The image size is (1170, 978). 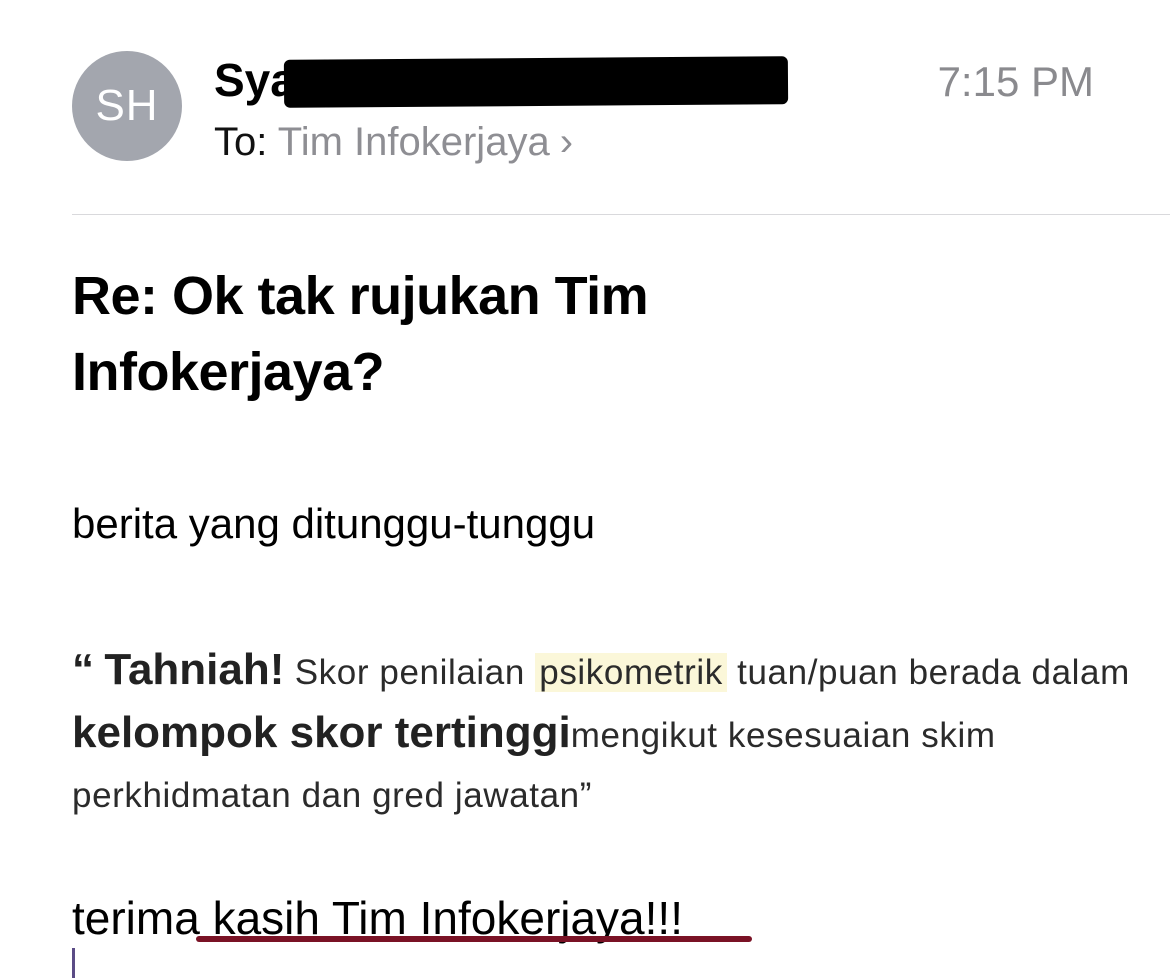 What do you see at coordinates (194, 669) in the screenshot?
I see `quote-tahniah: Tahniah!` at bounding box center [194, 669].